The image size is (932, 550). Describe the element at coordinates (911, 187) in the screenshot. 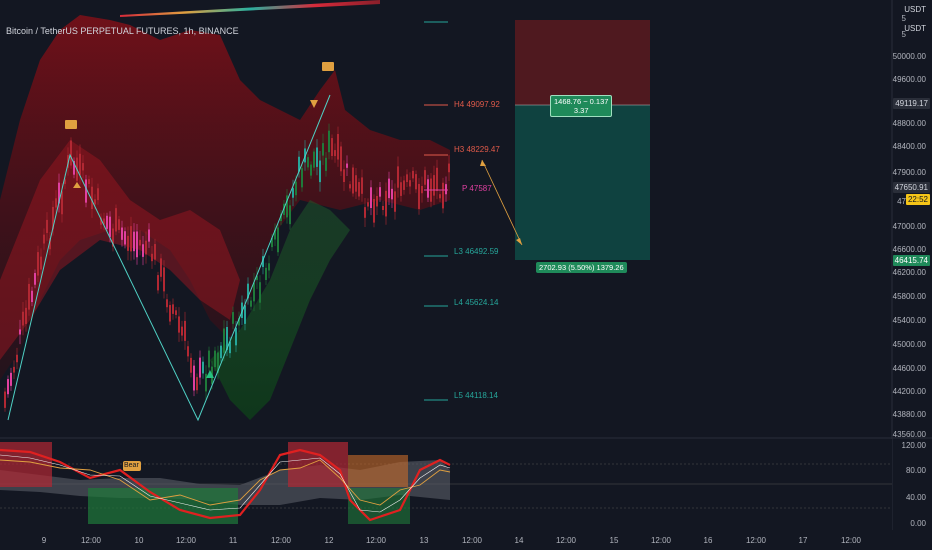

I see `price-tag-current: 47650.91` at that location.